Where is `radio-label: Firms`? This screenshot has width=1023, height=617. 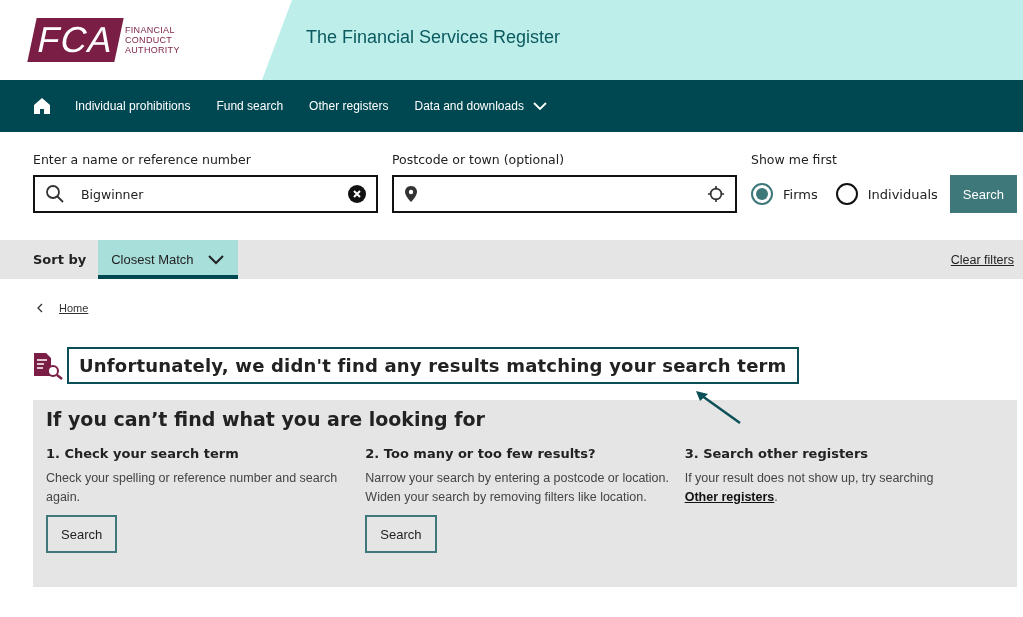 radio-label: Firms is located at coordinates (800, 194).